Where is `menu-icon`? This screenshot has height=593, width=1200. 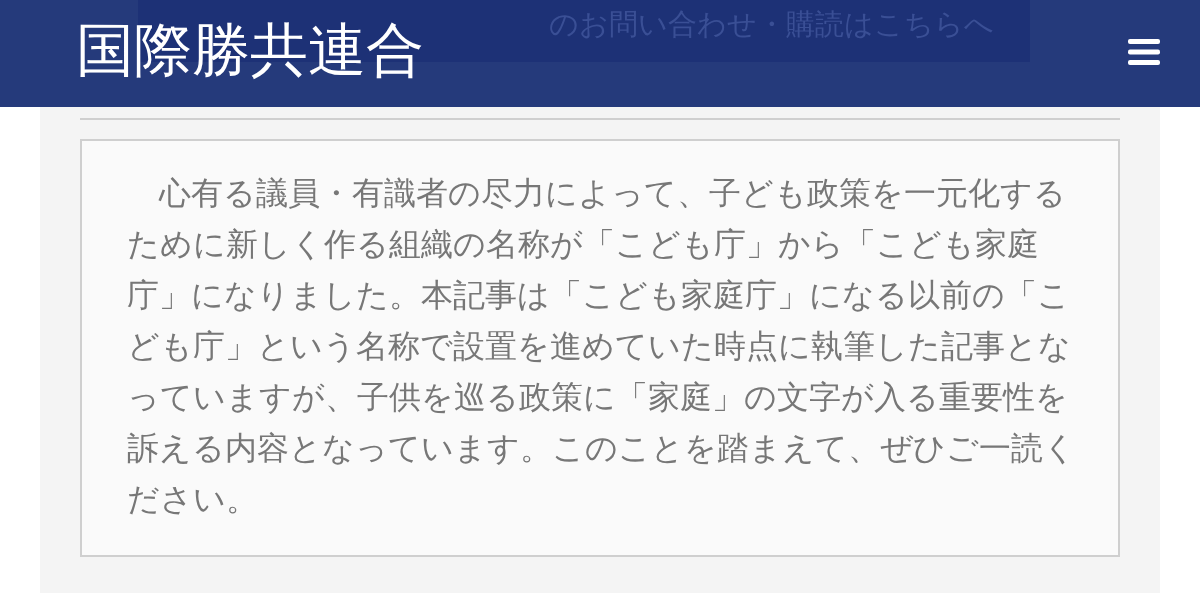
menu-icon is located at coordinates (1144, 52).